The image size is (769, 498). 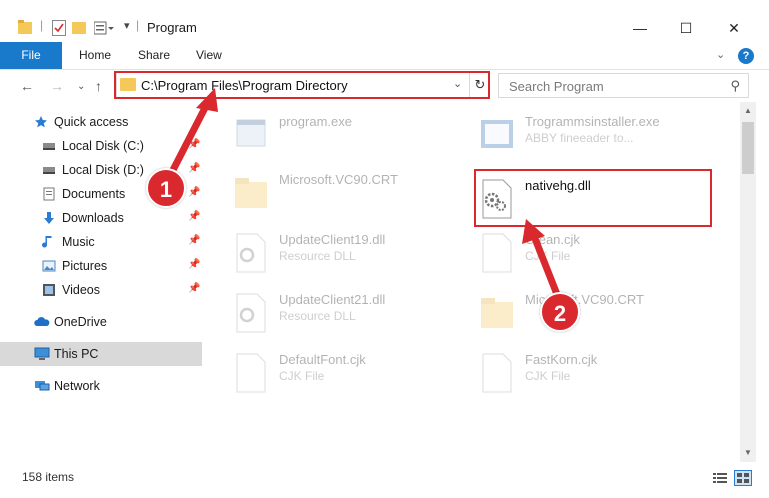 I want to click on step-badge-2: 2, so click(x=560, y=312).